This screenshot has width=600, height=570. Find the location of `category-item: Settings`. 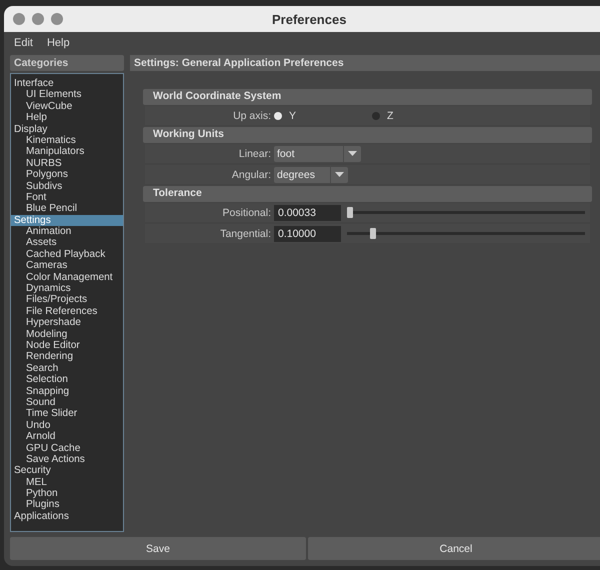

category-item: Settings is located at coordinates (67, 220).